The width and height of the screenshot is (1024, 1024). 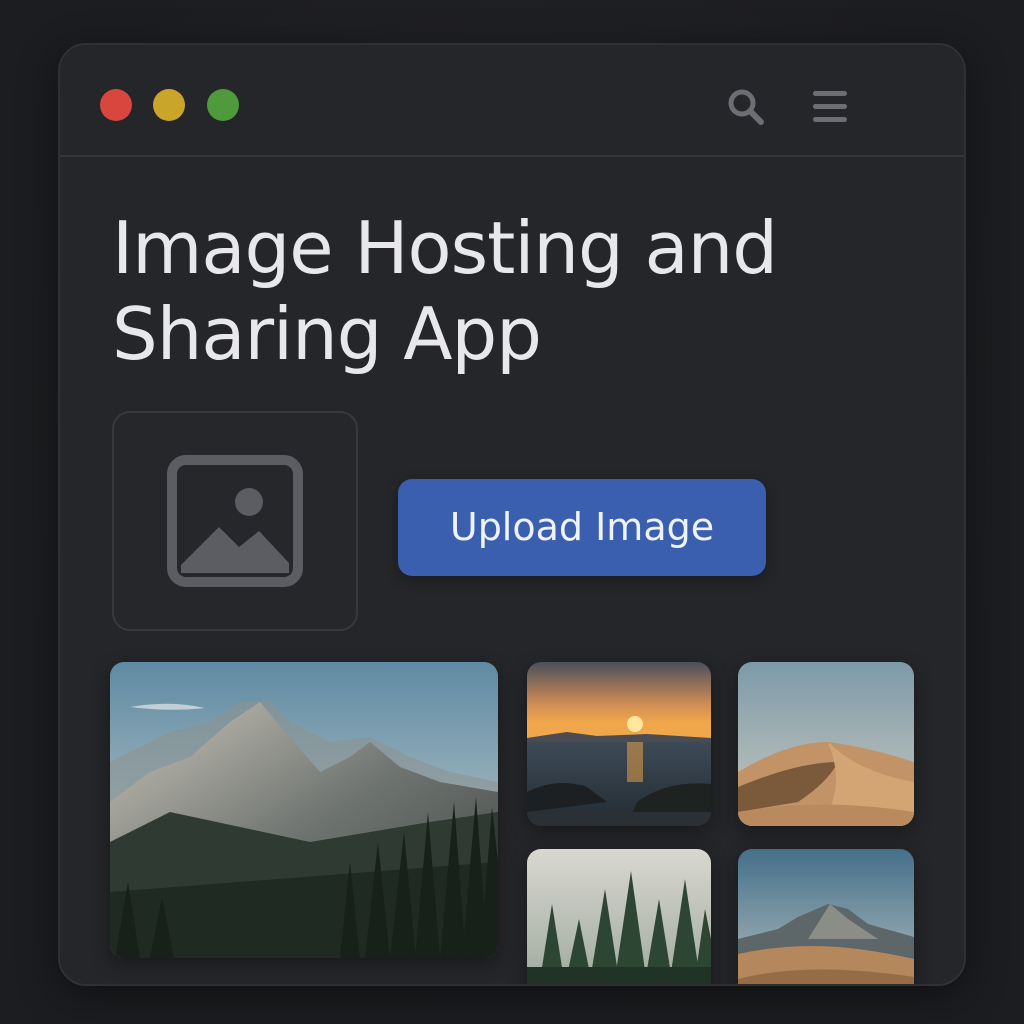 I want to click on menu-button, so click(x=830, y=107).